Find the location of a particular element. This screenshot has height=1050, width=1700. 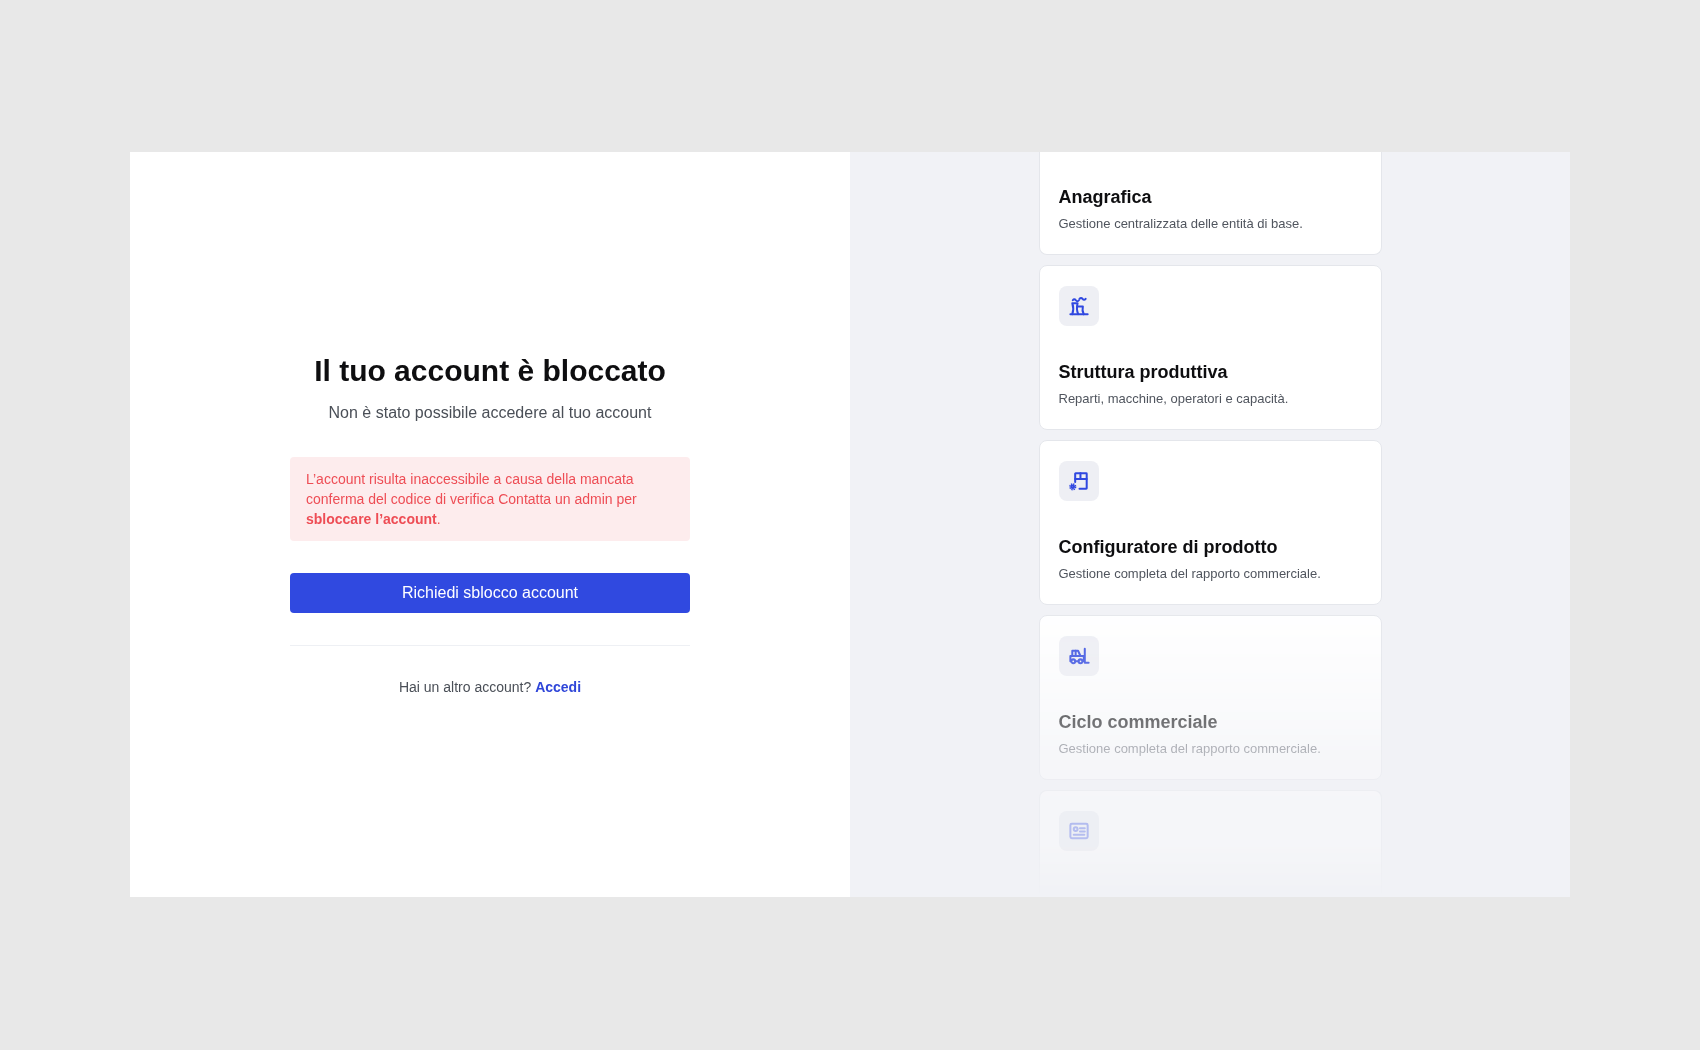

error-message: L’account risulta inaccessibile a causa della mancata conferma del codice di verifica Contatta un admin per sbloccare l’account. is located at coordinates (490, 498).